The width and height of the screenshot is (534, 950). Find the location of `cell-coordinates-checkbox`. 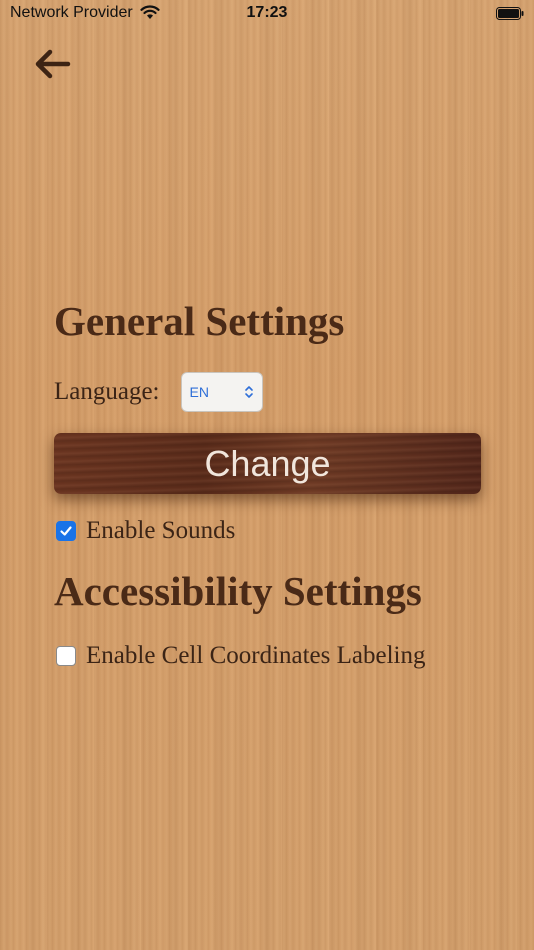

cell-coordinates-checkbox is located at coordinates (66, 656).